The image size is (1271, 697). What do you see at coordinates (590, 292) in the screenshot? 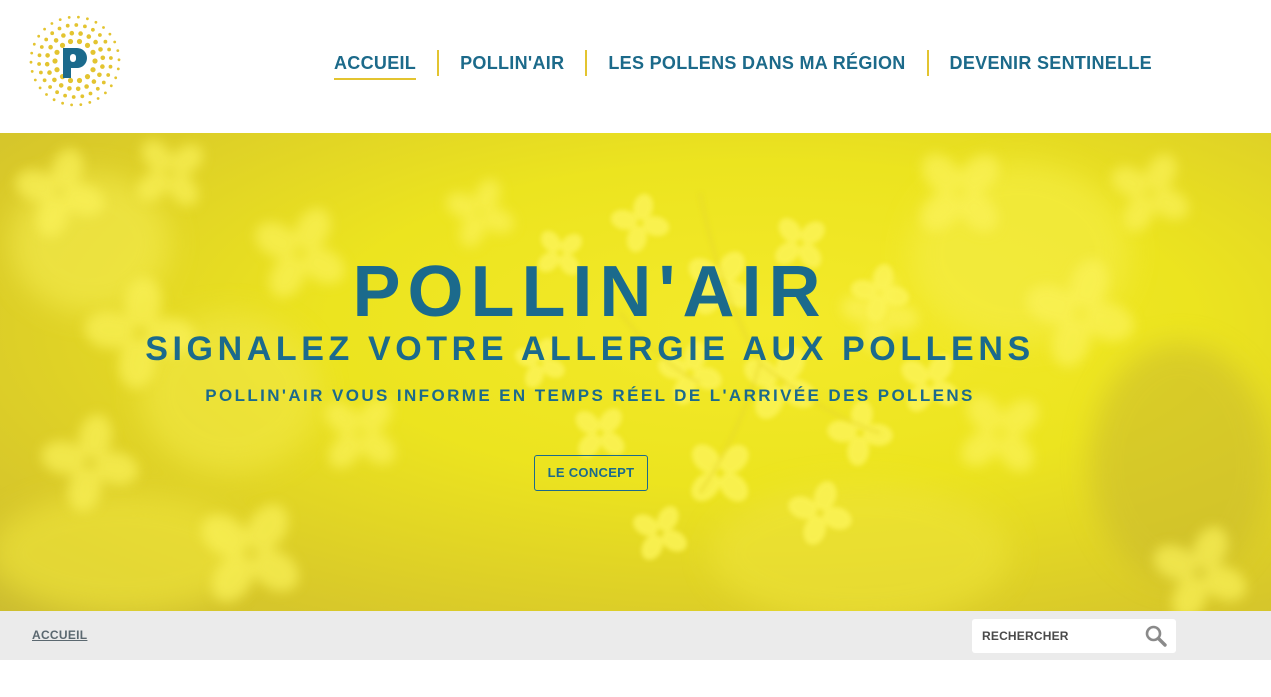
I see `hero-title: POLLIN'AIR` at bounding box center [590, 292].